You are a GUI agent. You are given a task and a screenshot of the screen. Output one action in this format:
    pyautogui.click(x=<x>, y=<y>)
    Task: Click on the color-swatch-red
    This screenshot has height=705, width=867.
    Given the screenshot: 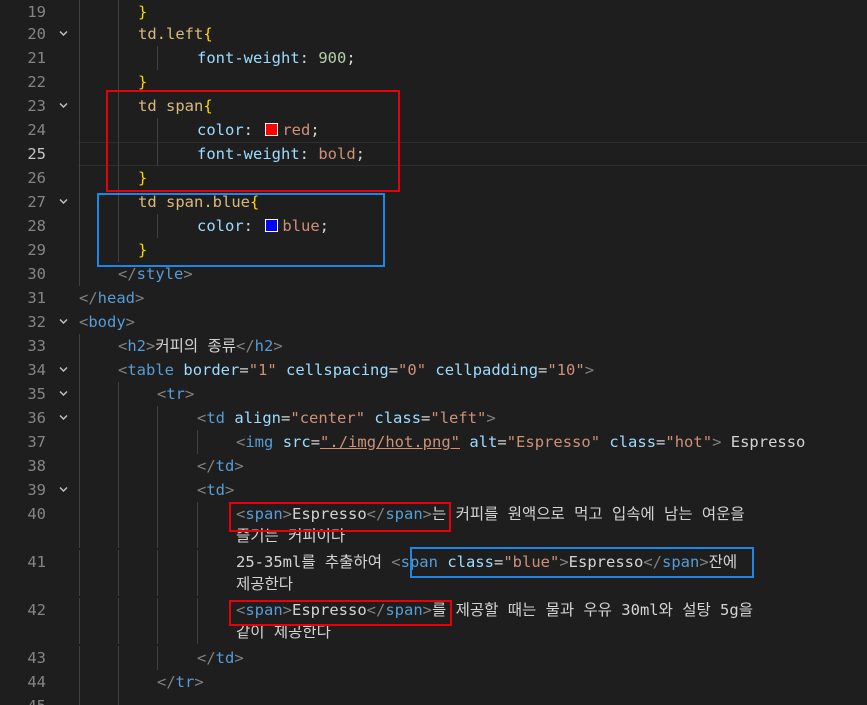 What is the action you would take?
    pyautogui.click(x=272, y=129)
    